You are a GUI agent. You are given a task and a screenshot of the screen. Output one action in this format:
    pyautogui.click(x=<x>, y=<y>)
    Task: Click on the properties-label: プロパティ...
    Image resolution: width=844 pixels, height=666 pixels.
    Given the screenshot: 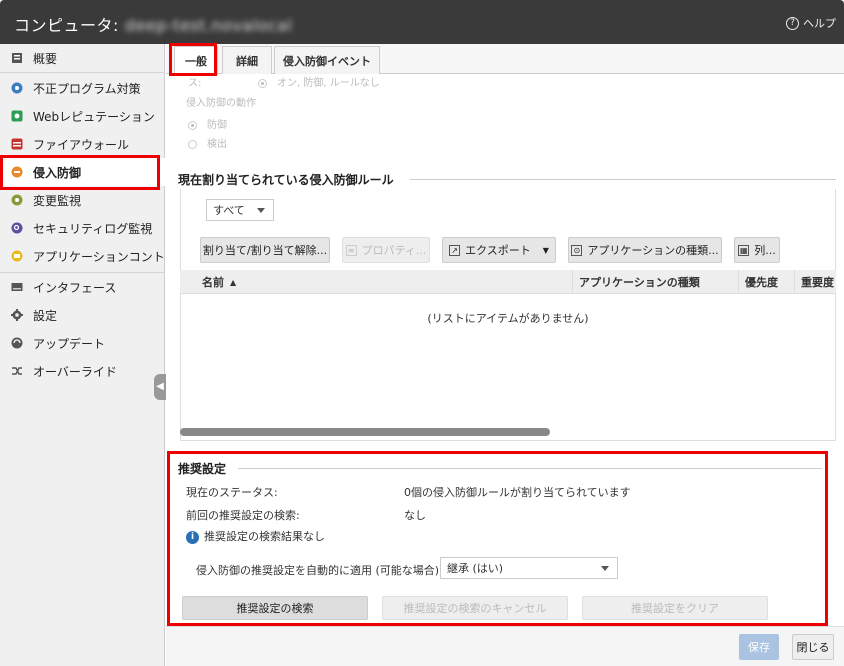 What is the action you would take?
    pyautogui.click(x=394, y=250)
    